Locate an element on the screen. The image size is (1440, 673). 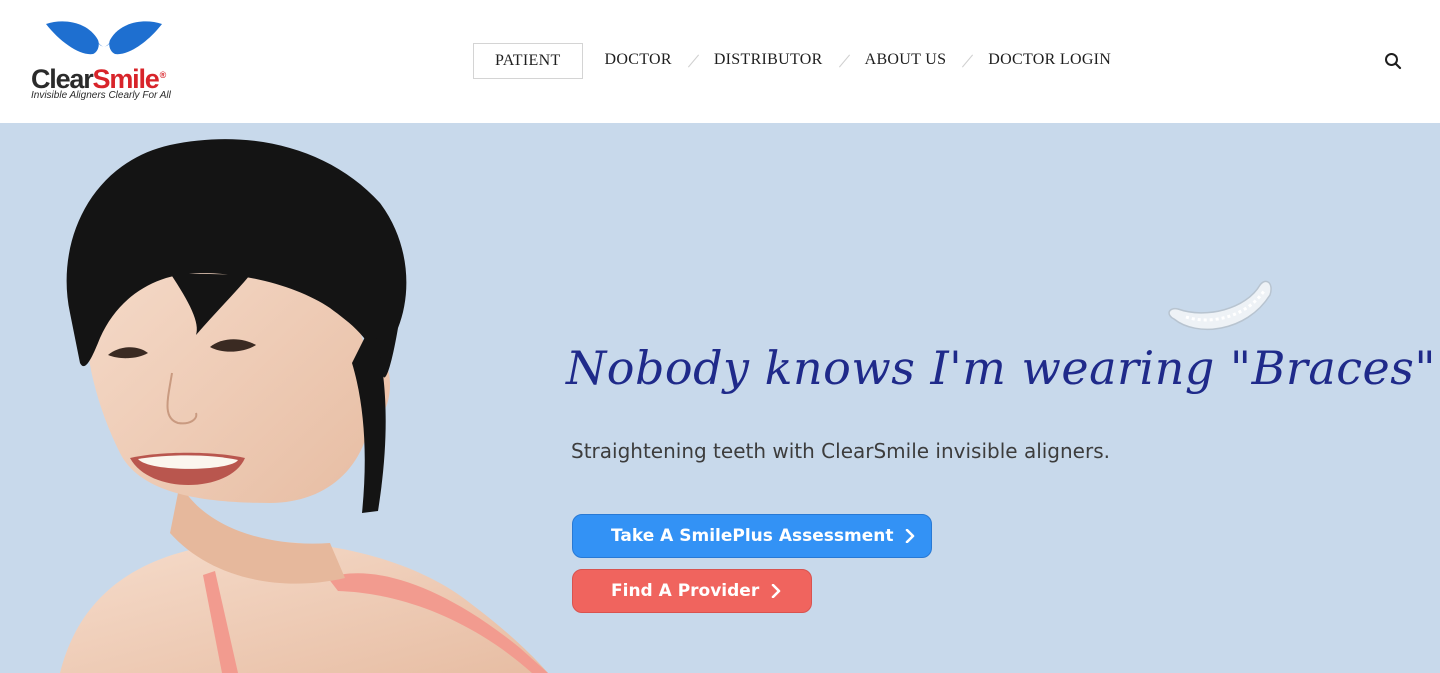
hero-headline: Nobody knows I'm wearing "Braces" is located at coordinates (1001, 368).